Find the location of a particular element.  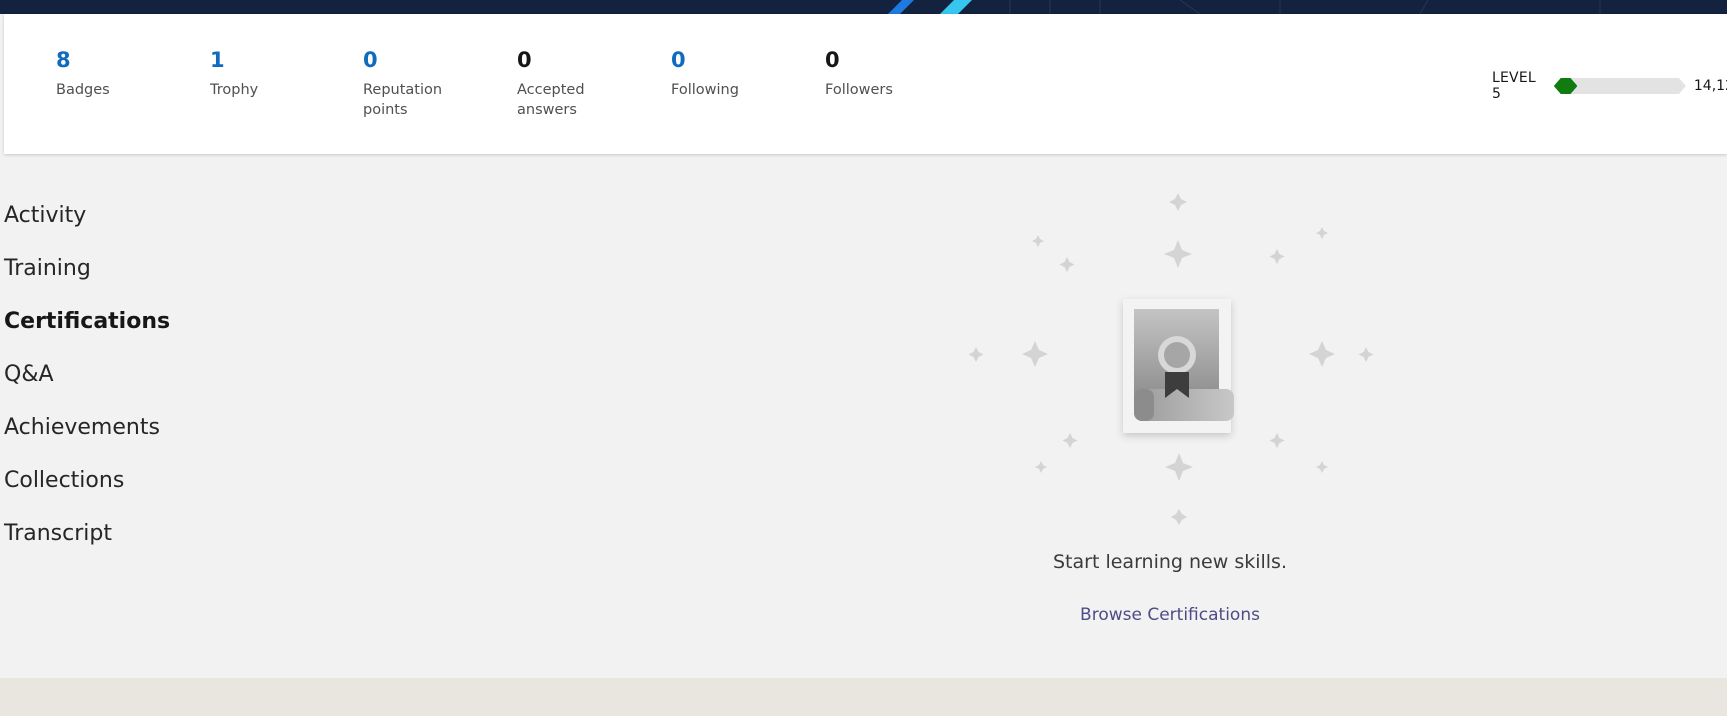

stat-trophy: 1 Trophy is located at coordinates (270, 73).